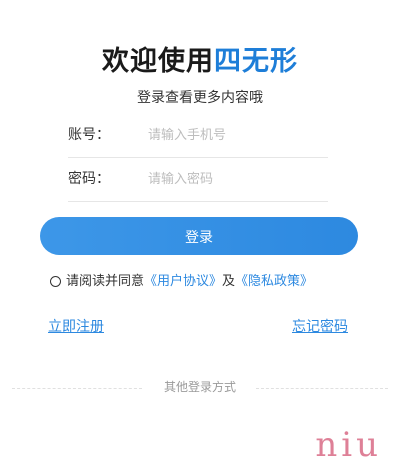 This screenshot has height=473, width=400. I want to click on account-row: 账号：, so click(198, 135).